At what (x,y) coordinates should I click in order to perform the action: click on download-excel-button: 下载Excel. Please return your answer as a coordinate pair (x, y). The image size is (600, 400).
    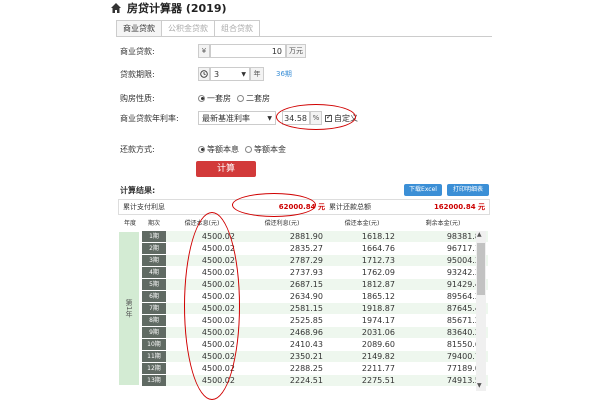
    Looking at the image, I should click on (423, 190).